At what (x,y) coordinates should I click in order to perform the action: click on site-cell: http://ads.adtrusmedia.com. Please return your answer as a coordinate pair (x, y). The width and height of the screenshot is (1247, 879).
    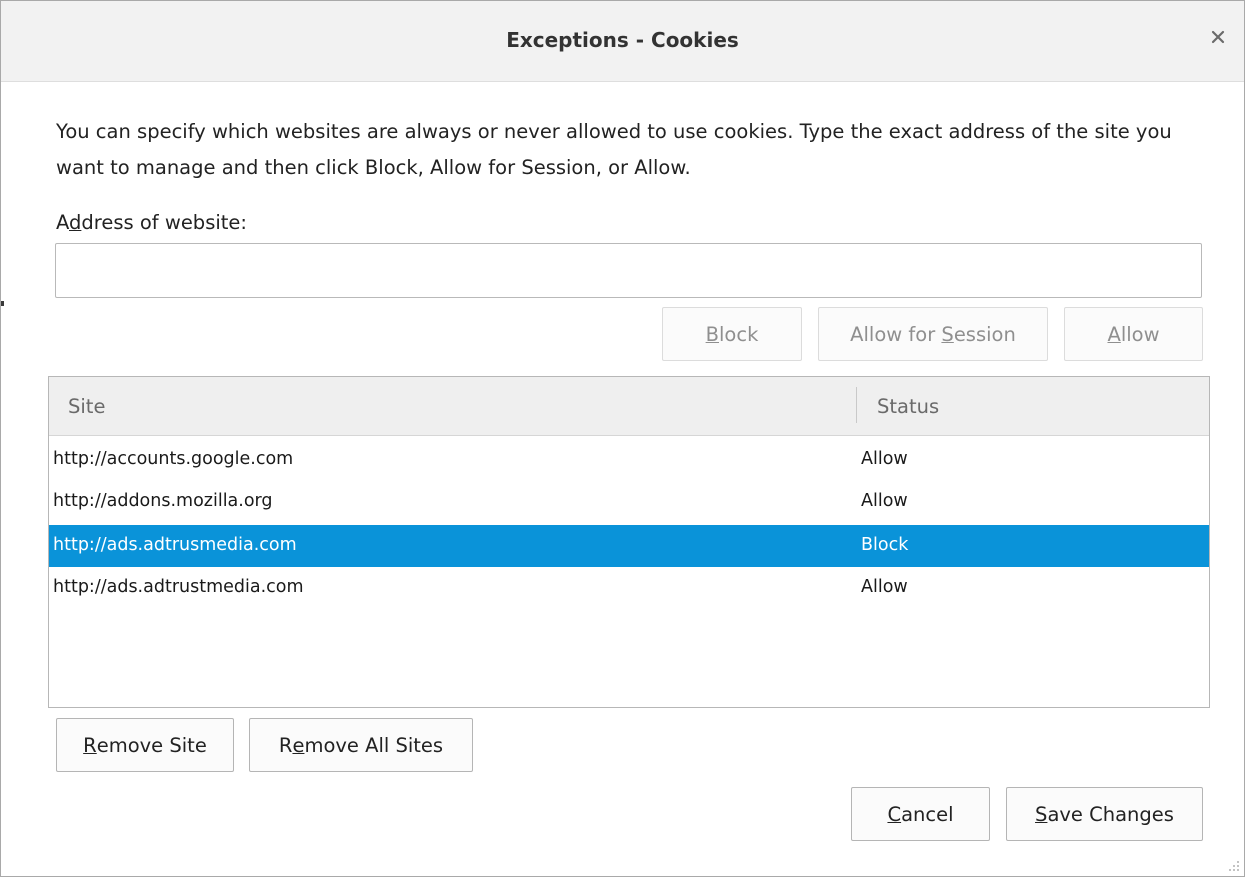
    Looking at the image, I should click on (175, 545).